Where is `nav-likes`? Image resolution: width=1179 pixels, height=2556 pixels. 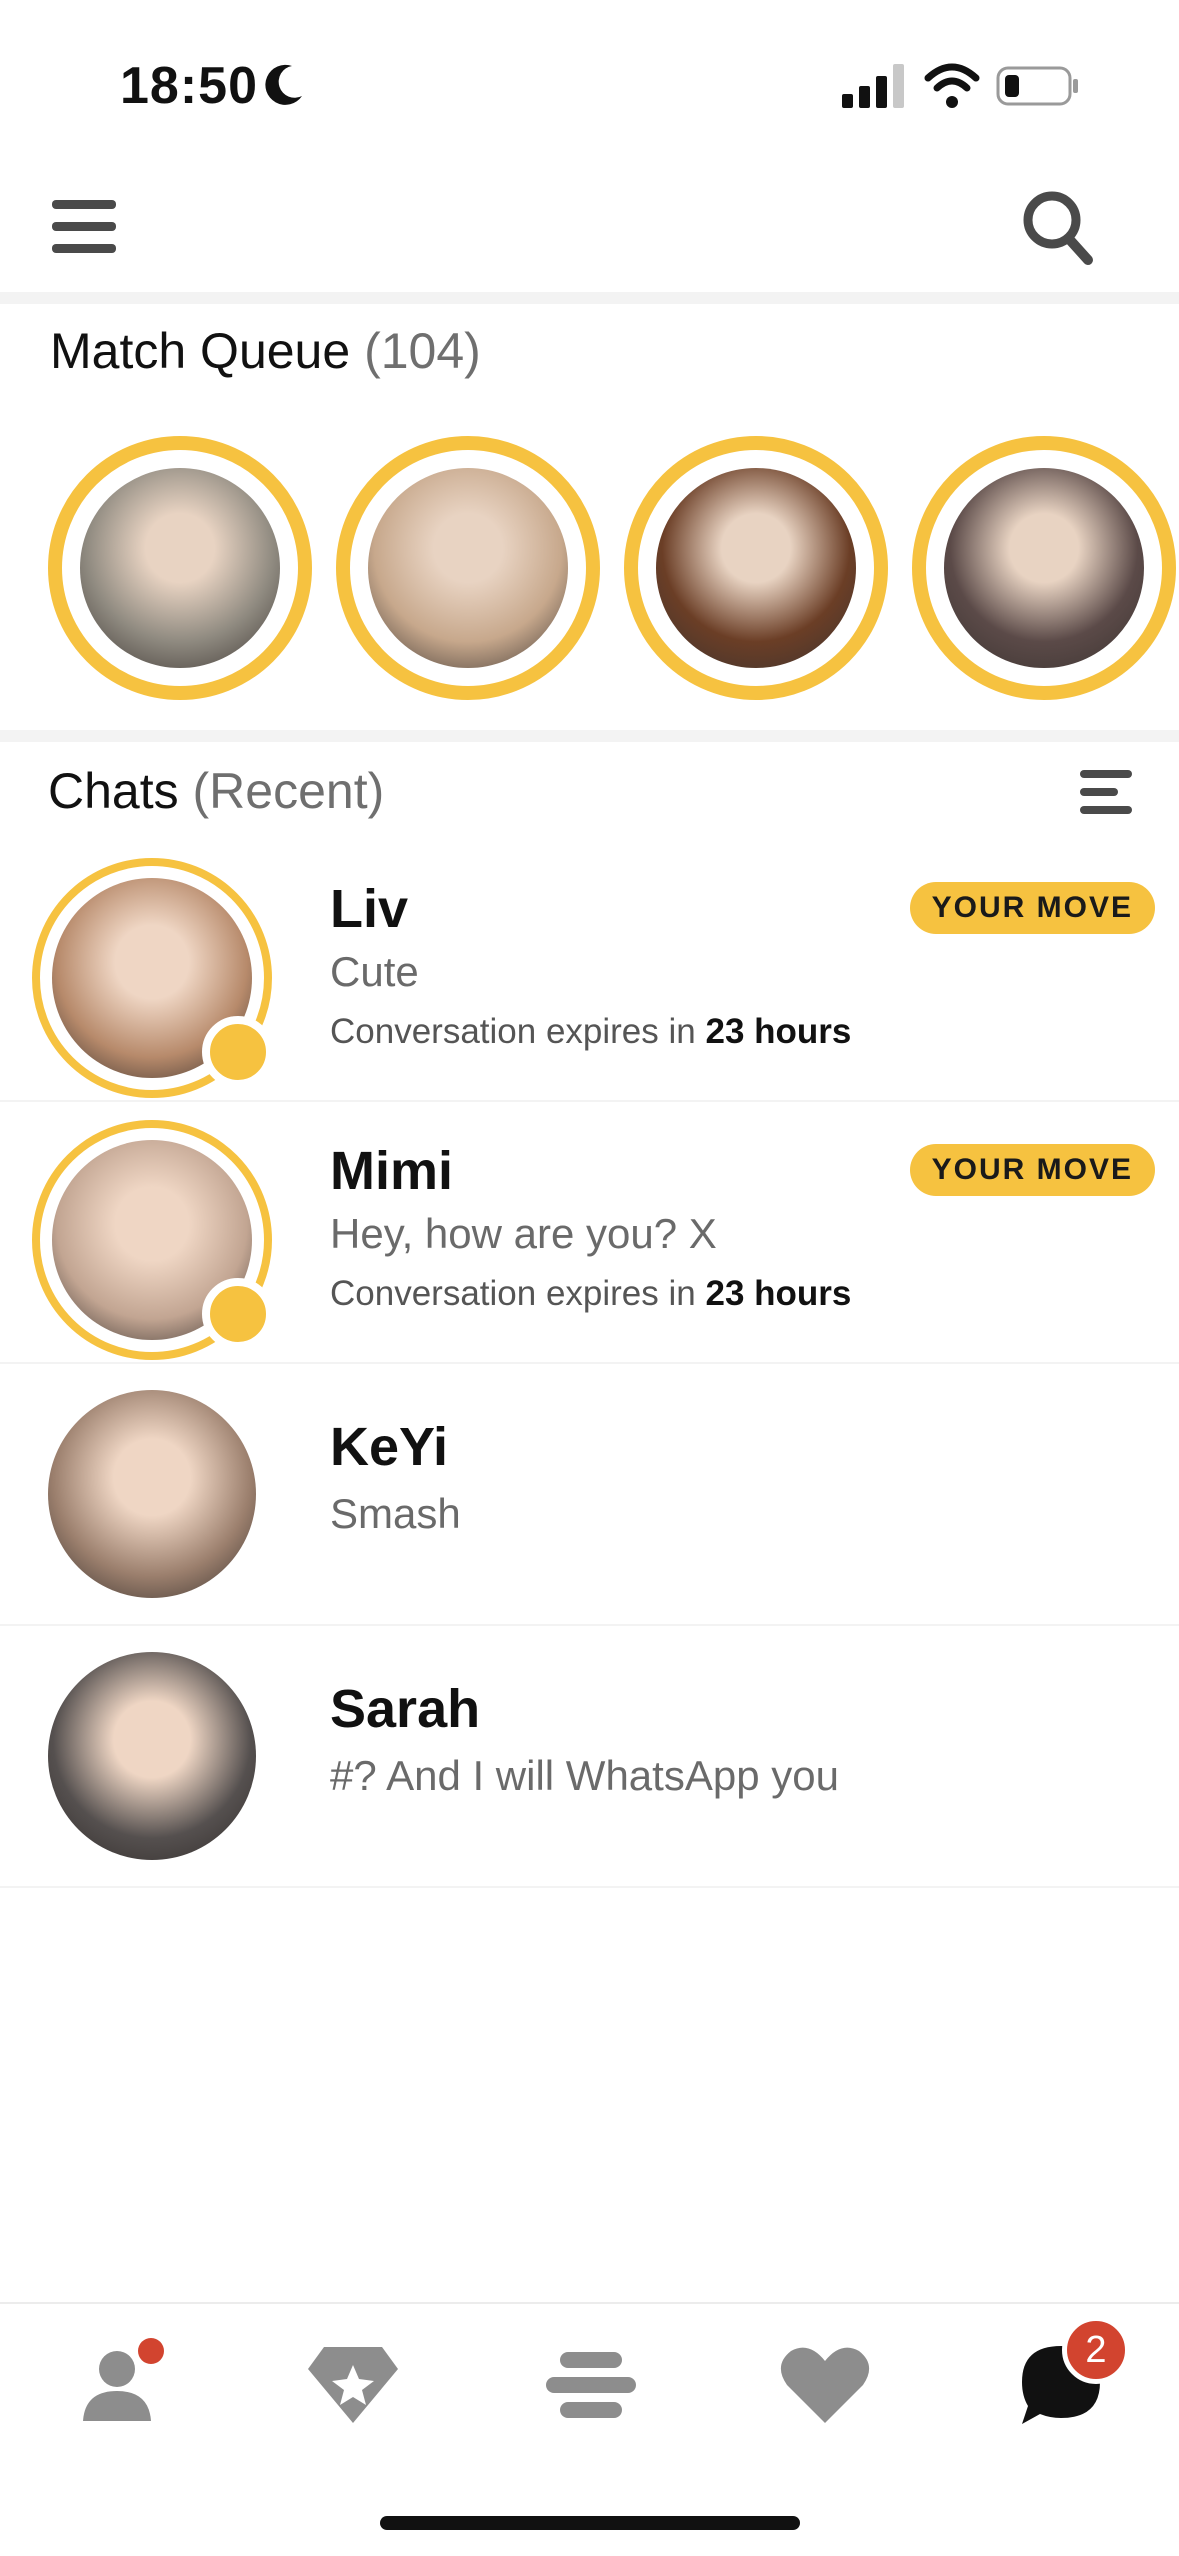 nav-likes is located at coordinates (825, 2385).